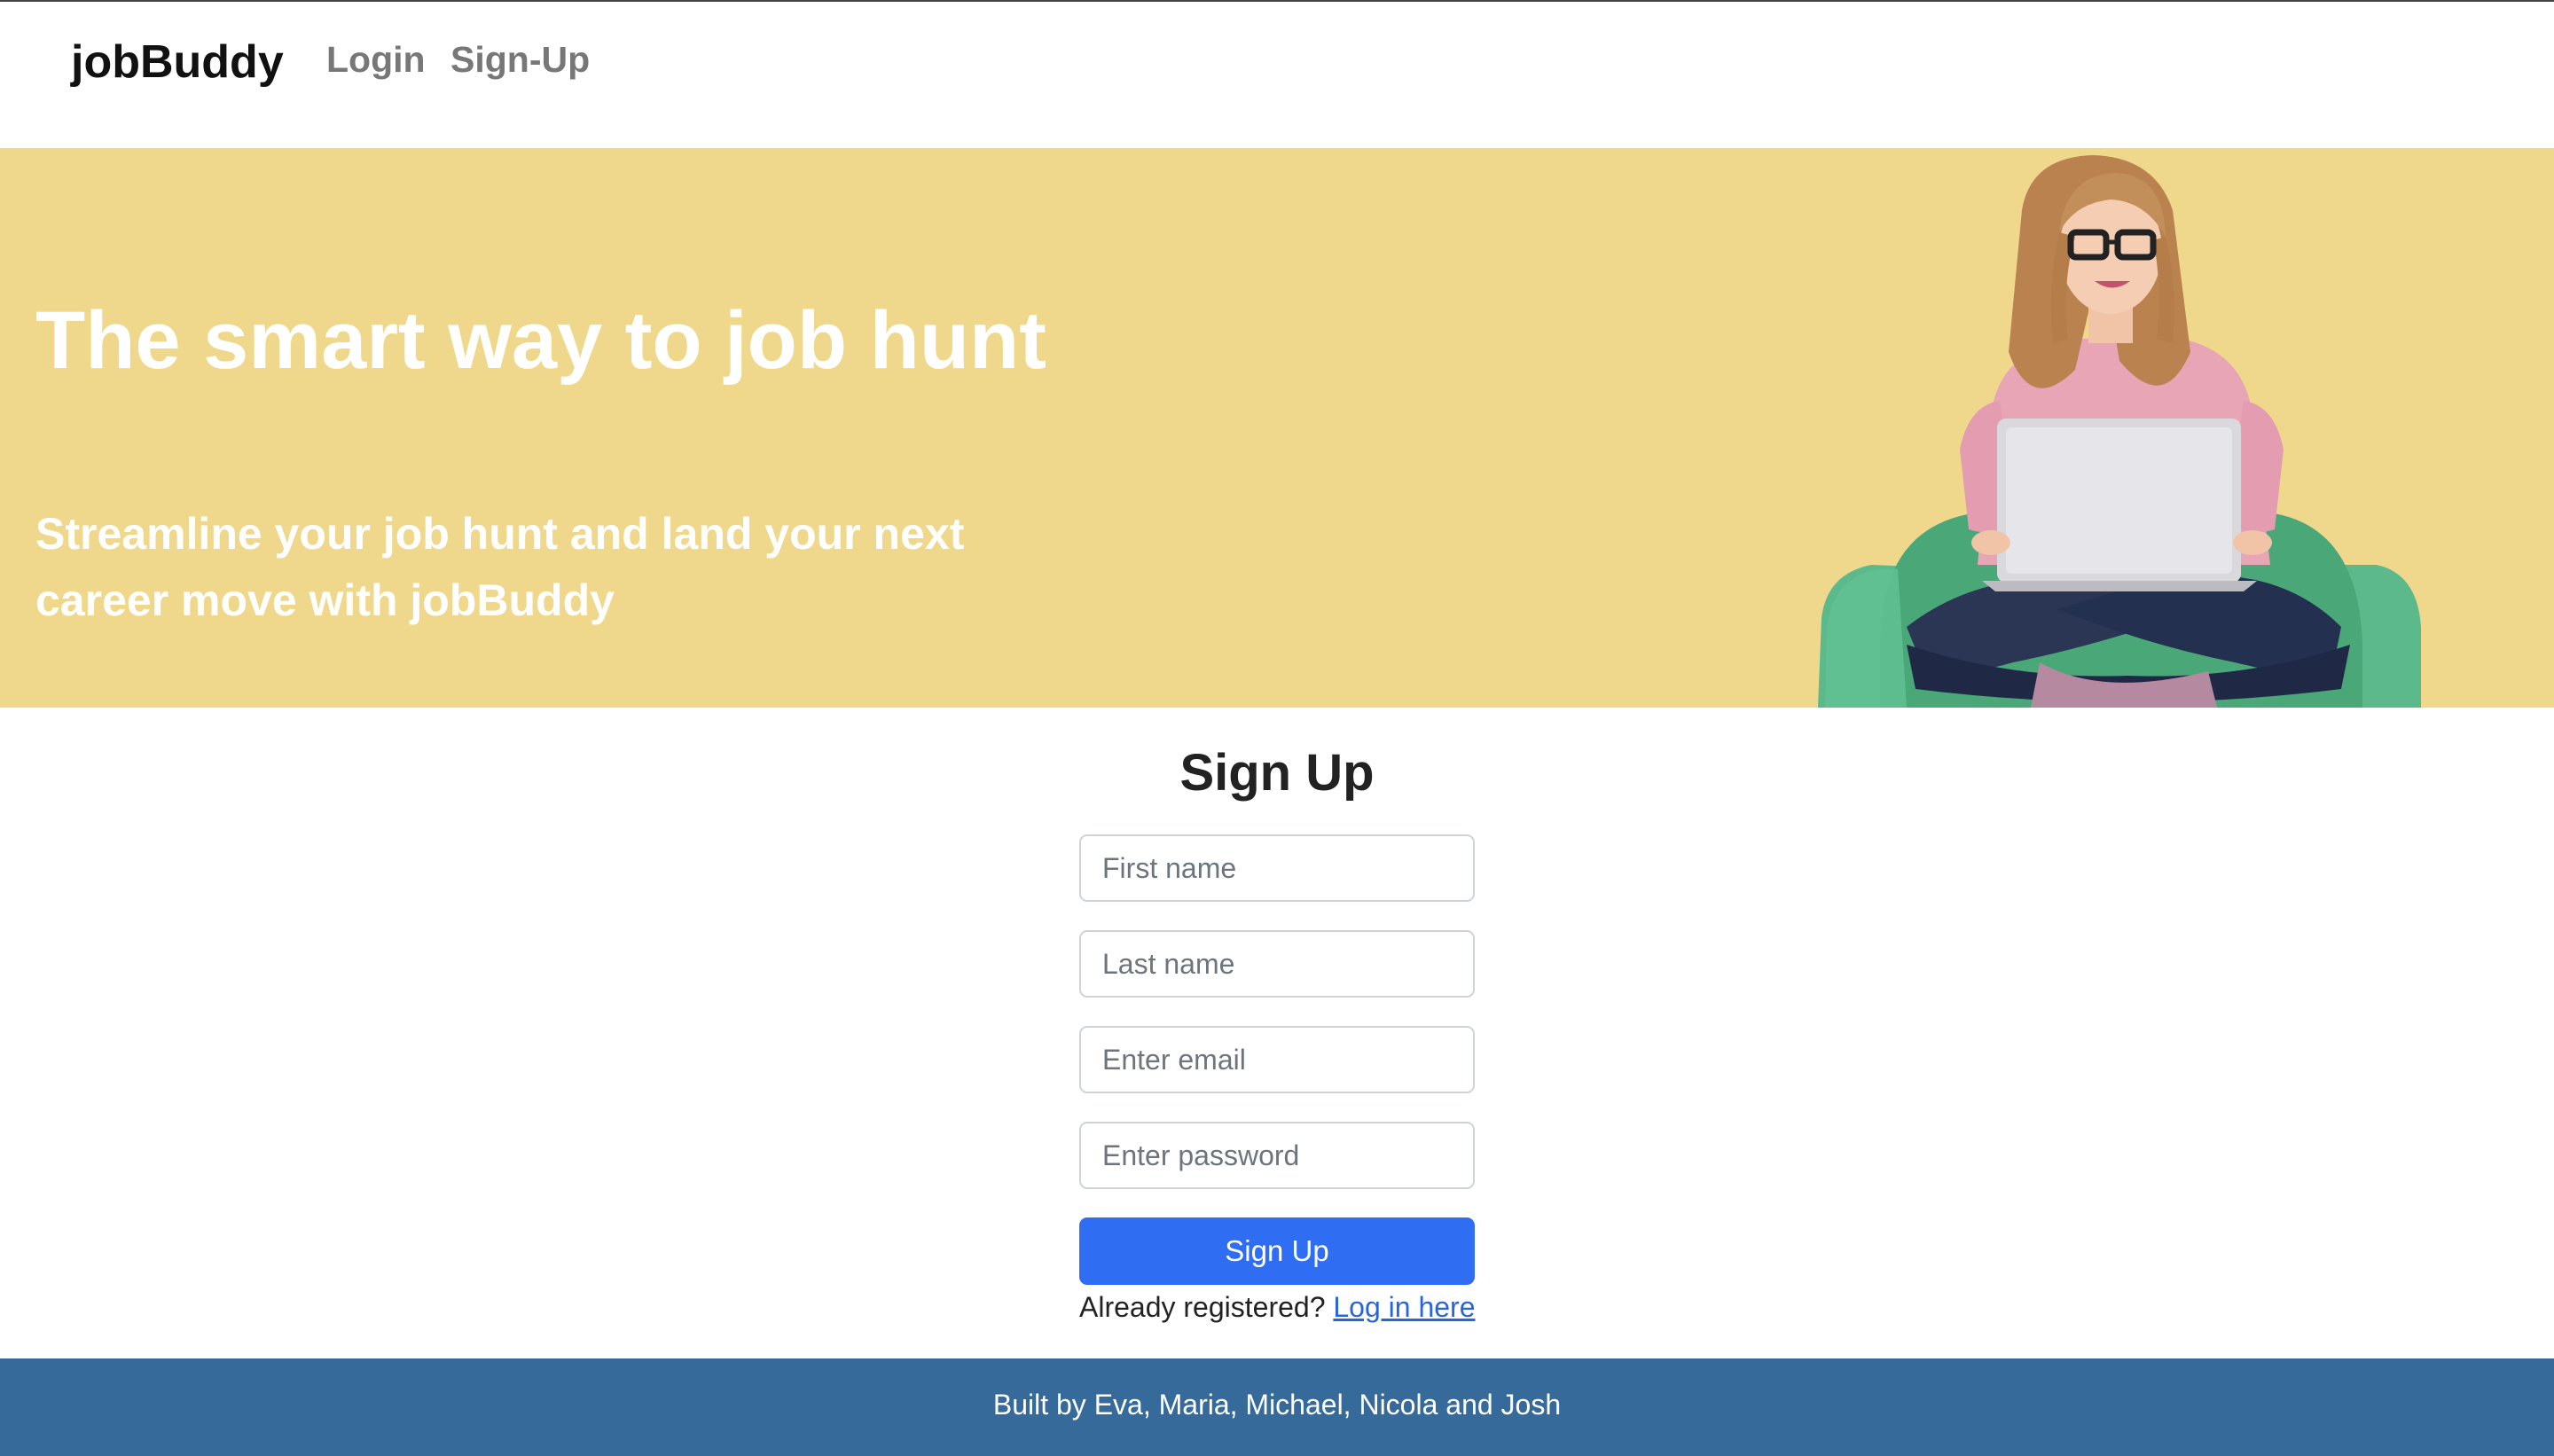 This screenshot has width=2554, height=1456. I want to click on brand-logo: jobBuddy, so click(177, 62).